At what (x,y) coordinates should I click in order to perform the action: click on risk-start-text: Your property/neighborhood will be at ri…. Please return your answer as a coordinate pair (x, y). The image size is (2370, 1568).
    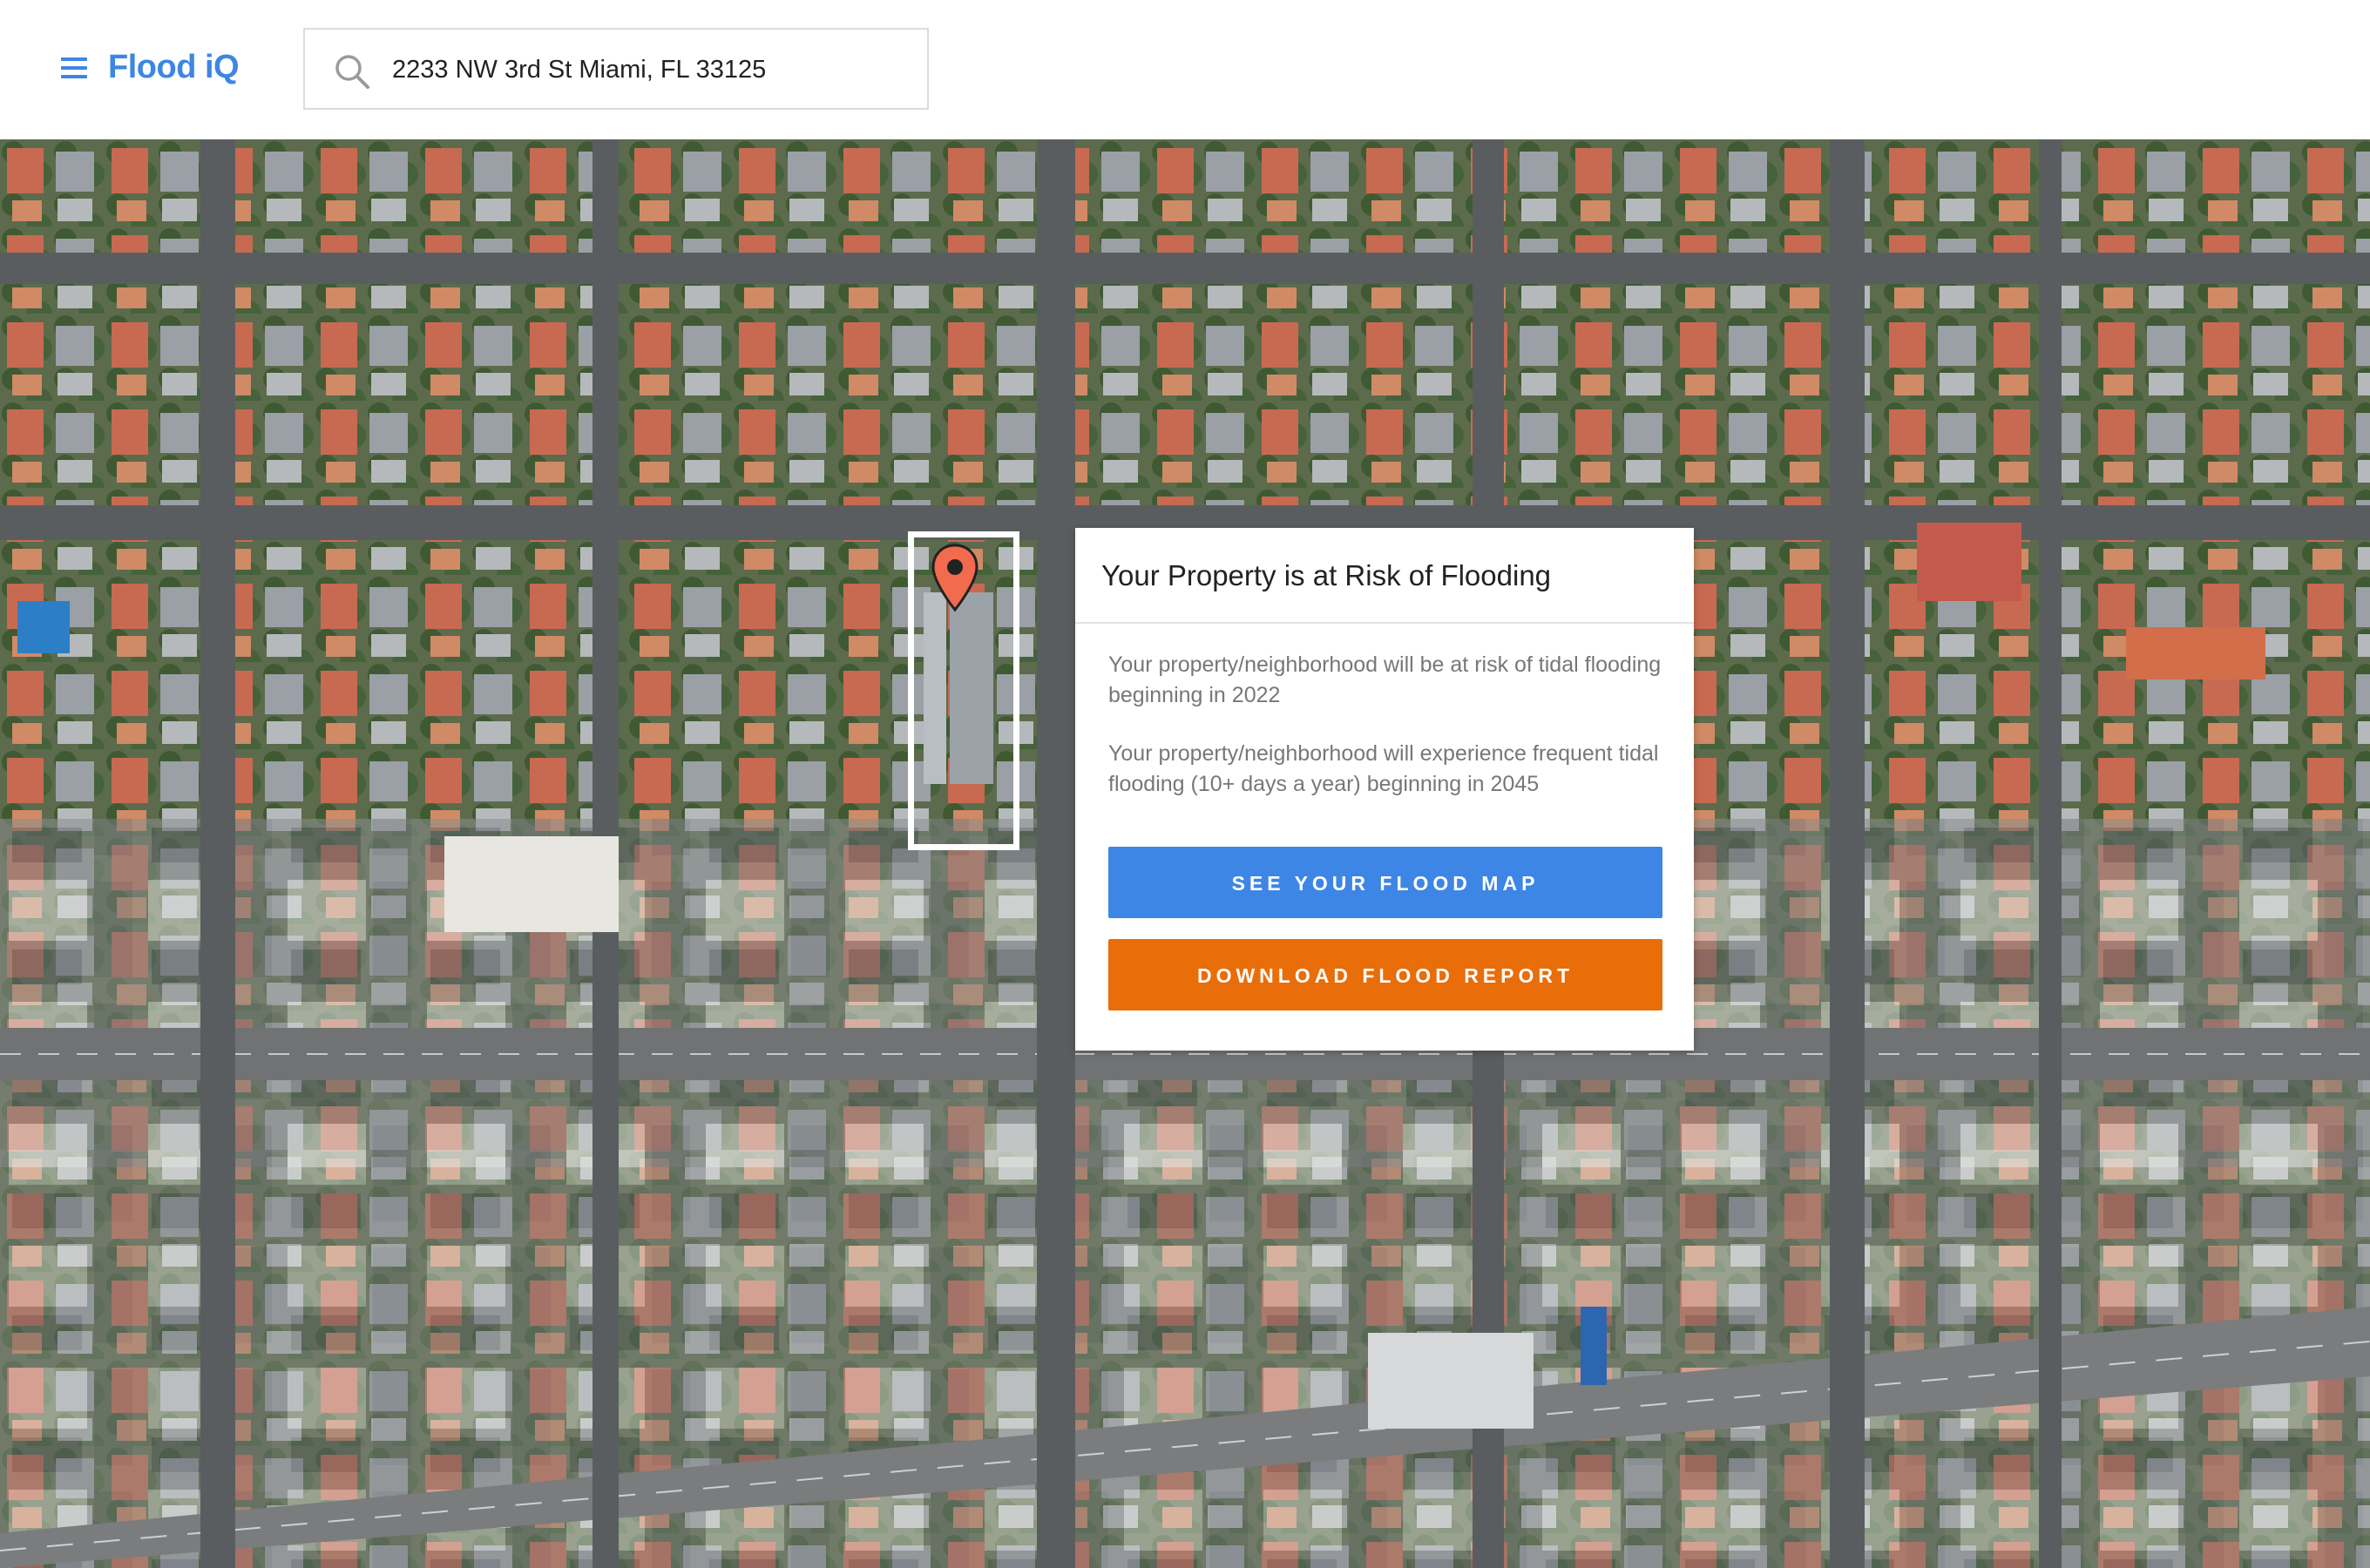
    Looking at the image, I should click on (1385, 679).